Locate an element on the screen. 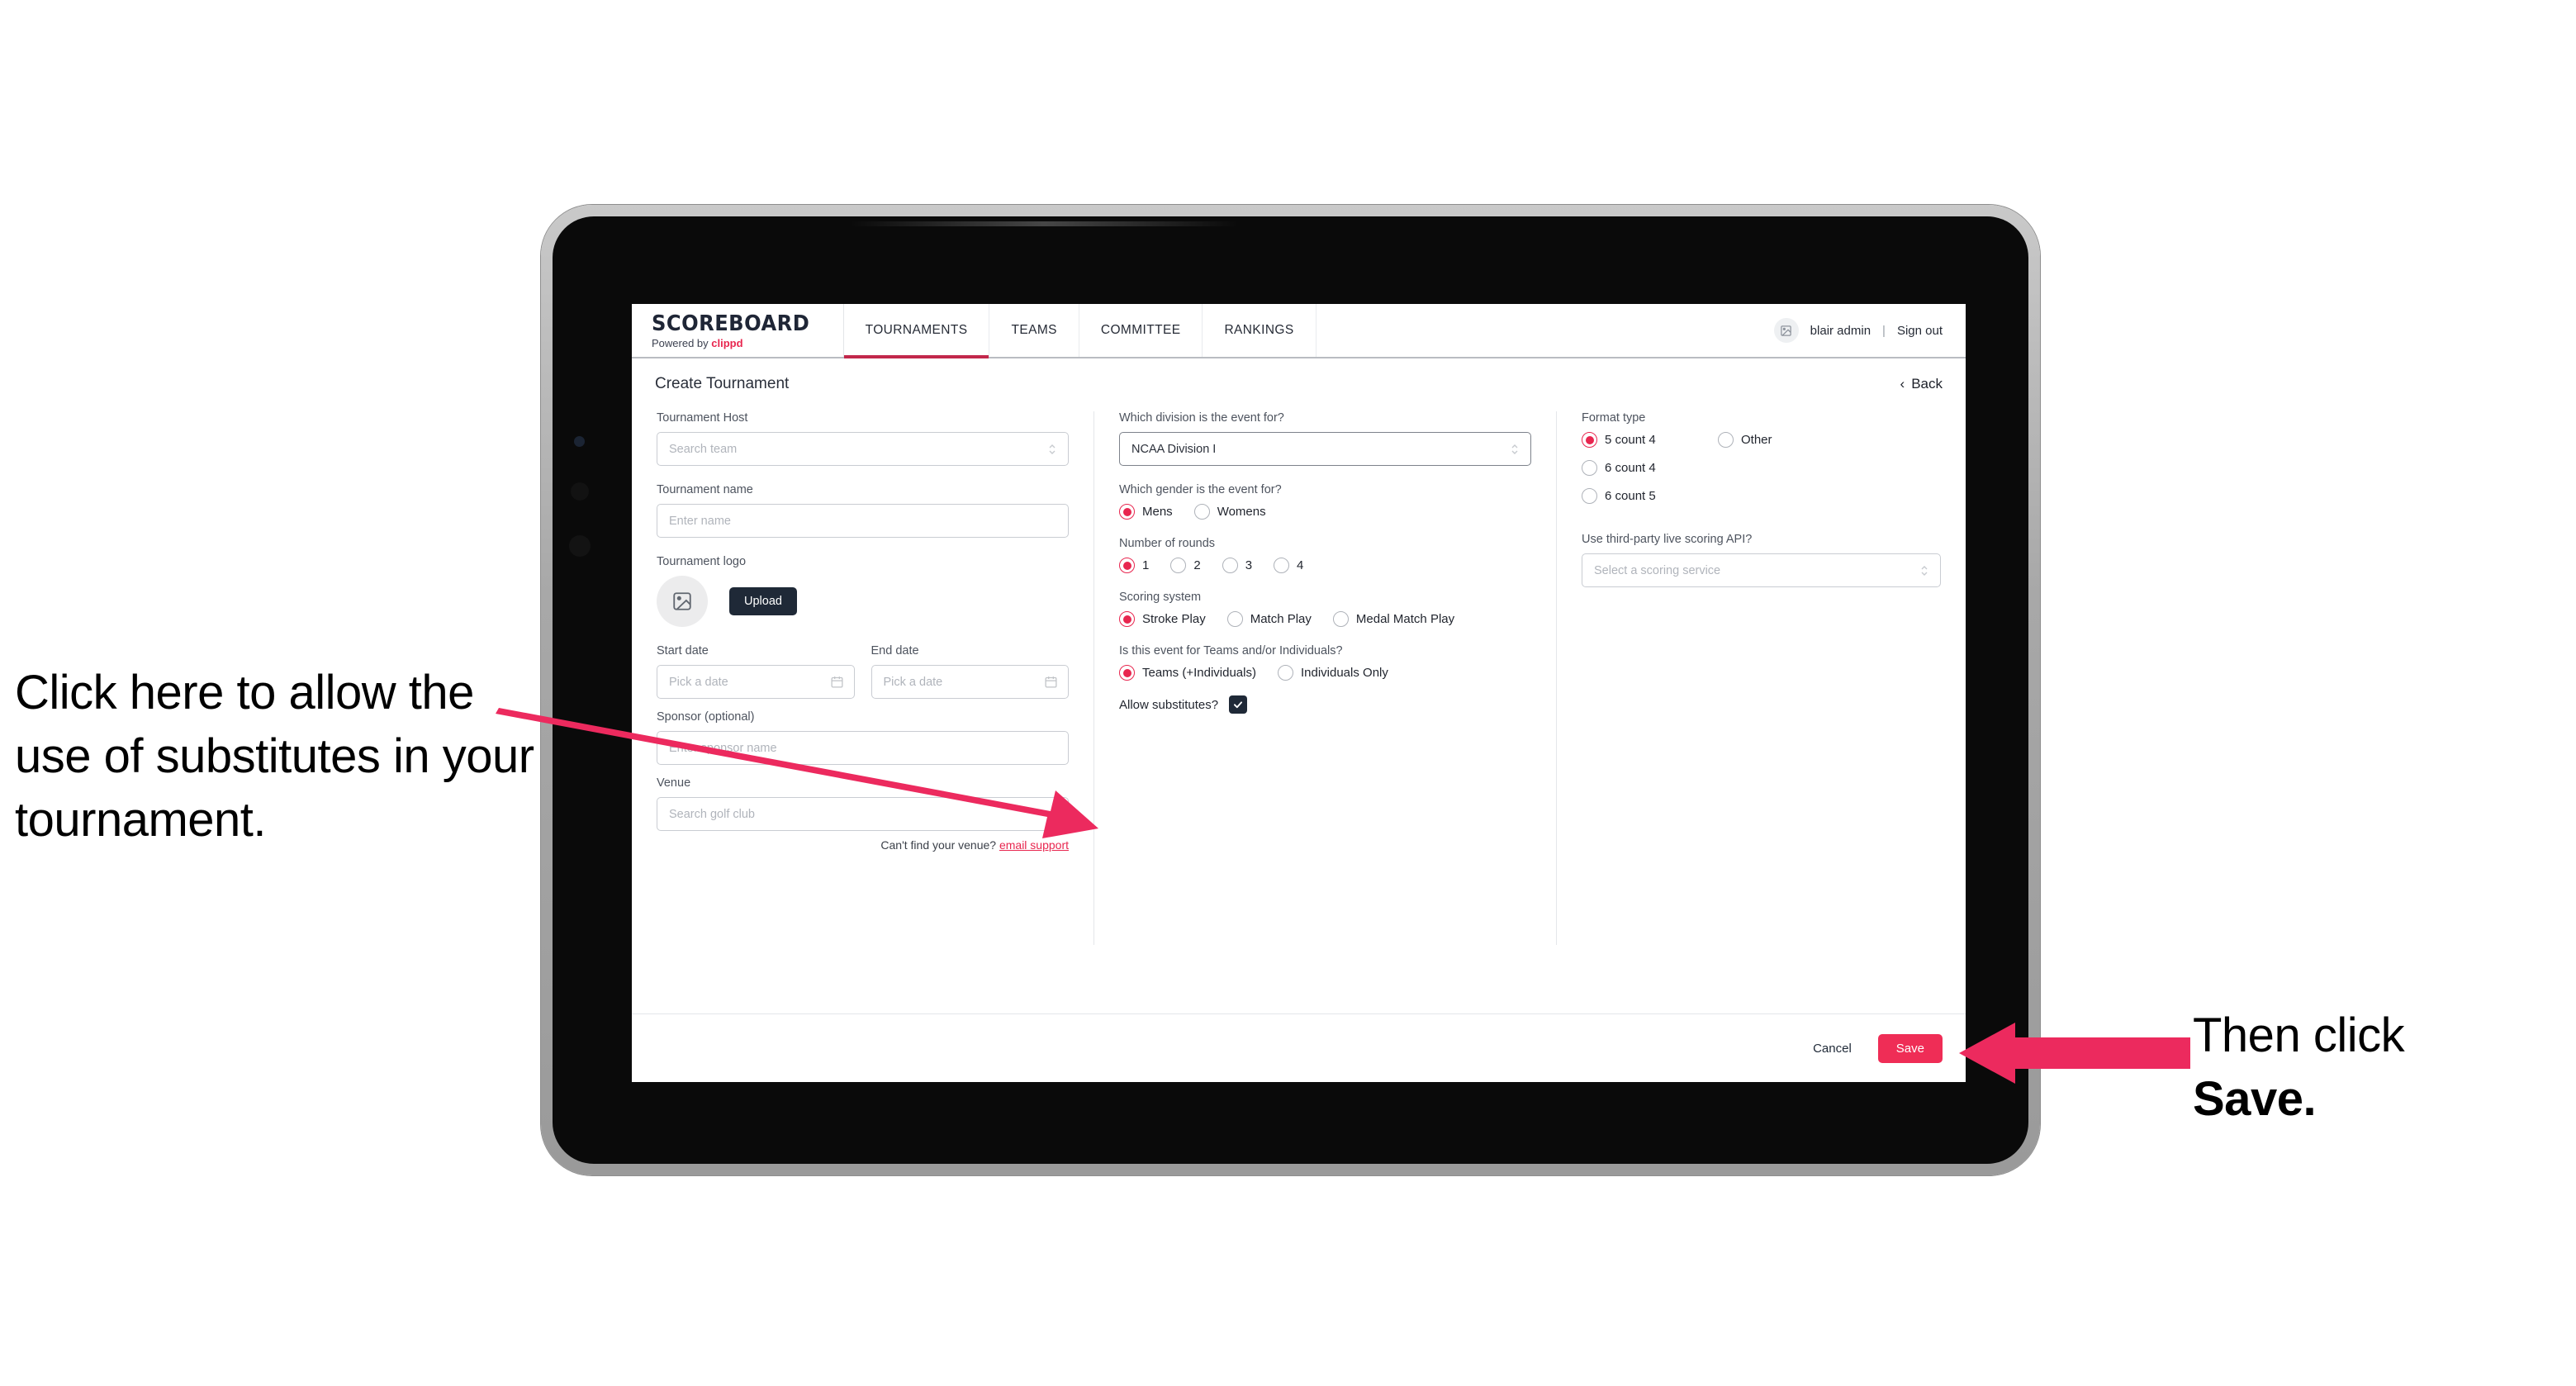 The height and width of the screenshot is (1386, 2576). division-label: Which division is the event for? is located at coordinates (1201, 418).